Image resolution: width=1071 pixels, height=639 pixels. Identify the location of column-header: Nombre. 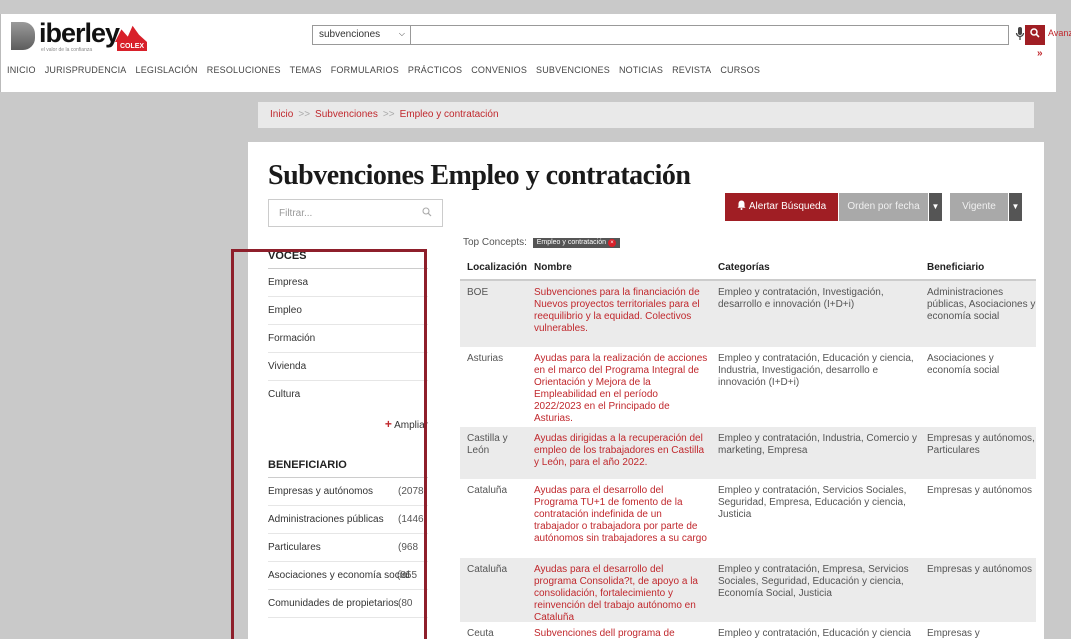
(619, 267).